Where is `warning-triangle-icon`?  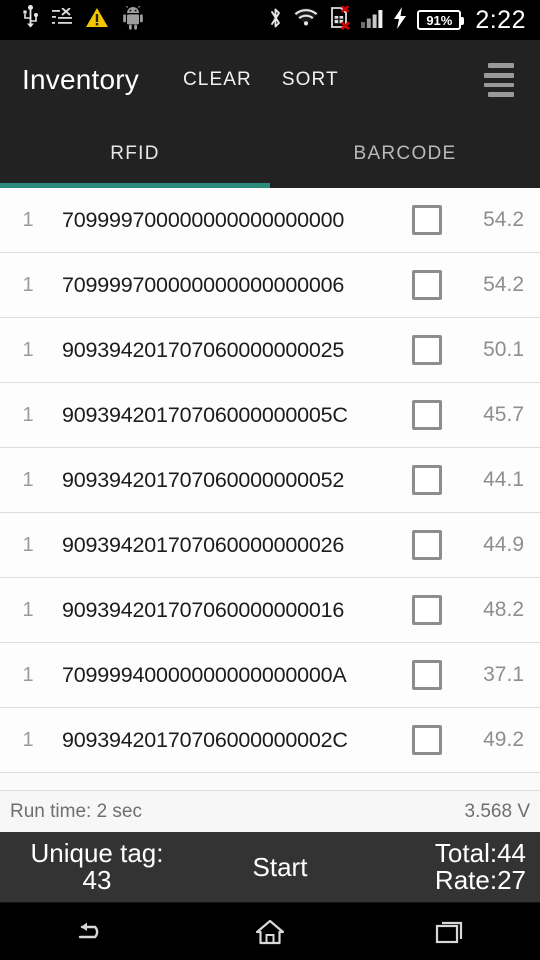 warning-triangle-icon is located at coordinates (97, 20).